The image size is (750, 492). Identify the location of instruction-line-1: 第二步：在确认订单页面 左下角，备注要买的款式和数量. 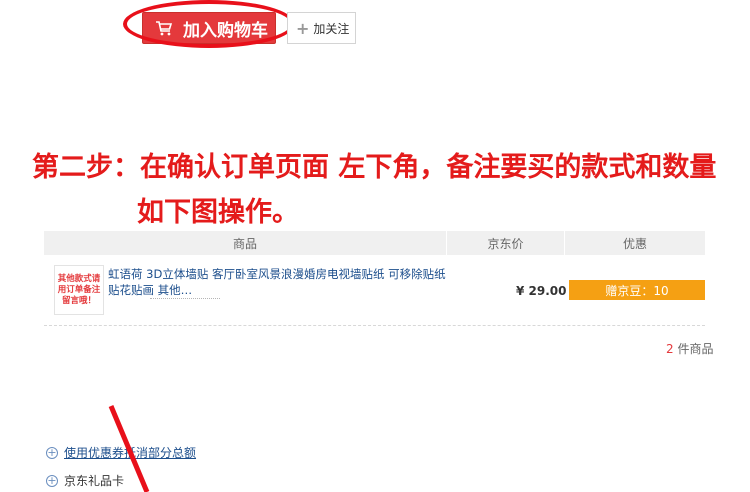
(374, 167).